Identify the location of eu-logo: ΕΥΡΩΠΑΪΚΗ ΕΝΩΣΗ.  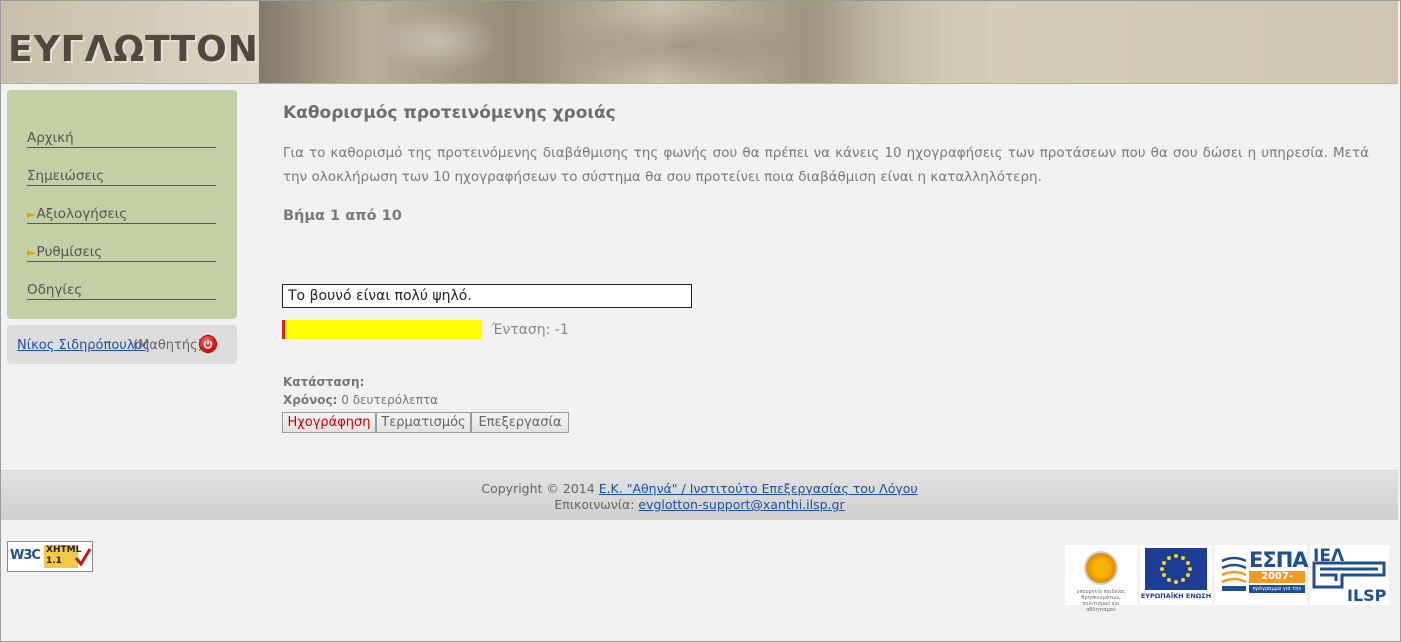
(1176, 575).